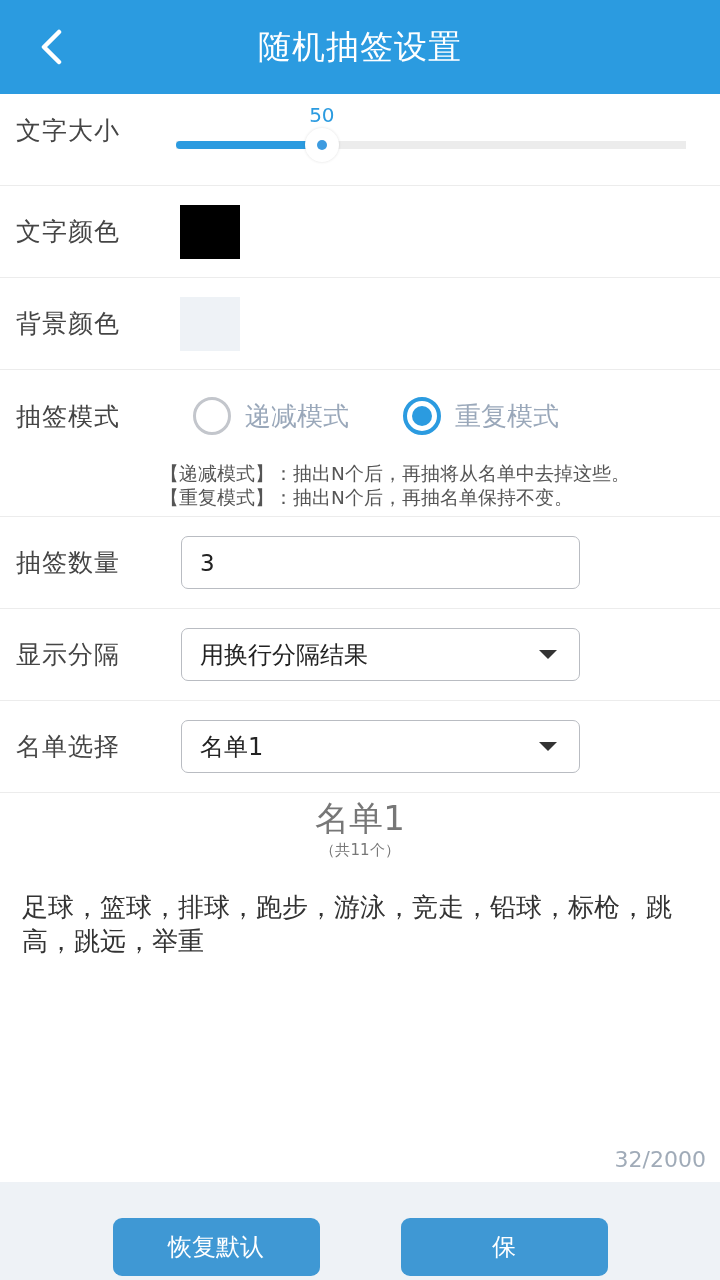 Image resolution: width=720 pixels, height=1280 pixels. What do you see at coordinates (68, 131) in the screenshot?
I see `setting-label: 文字大小` at bounding box center [68, 131].